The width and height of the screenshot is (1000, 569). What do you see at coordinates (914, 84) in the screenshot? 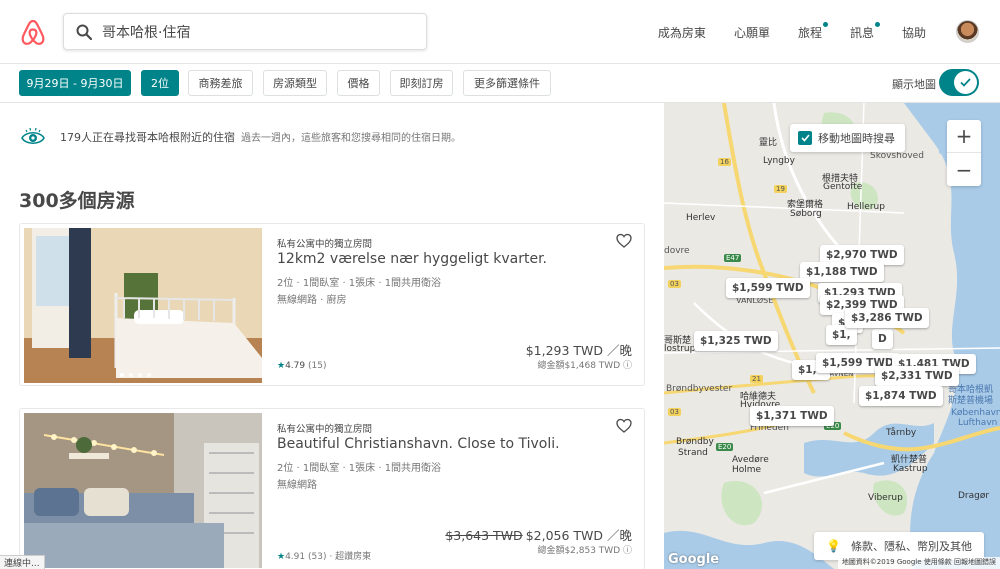
I see `show-map-label: 顯示地圖` at bounding box center [914, 84].